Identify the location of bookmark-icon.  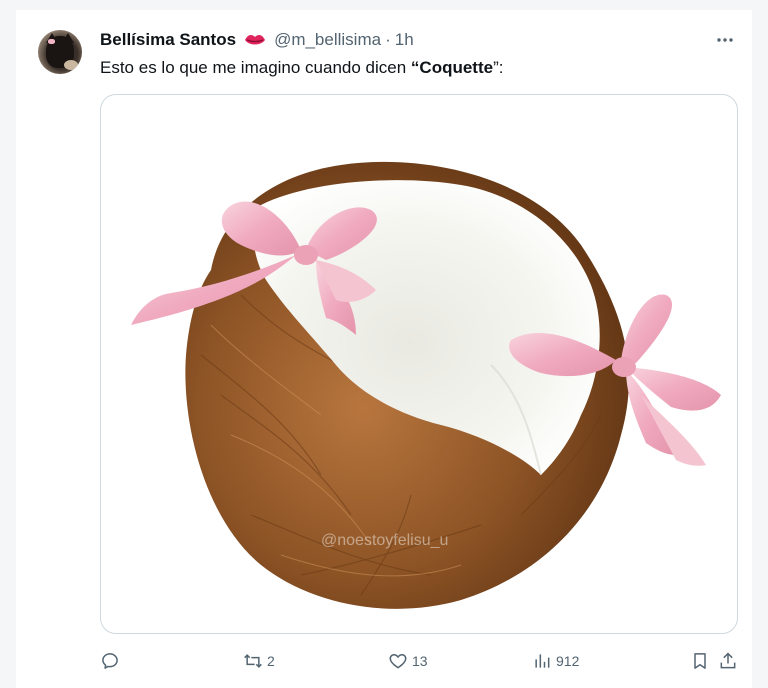
(700, 661).